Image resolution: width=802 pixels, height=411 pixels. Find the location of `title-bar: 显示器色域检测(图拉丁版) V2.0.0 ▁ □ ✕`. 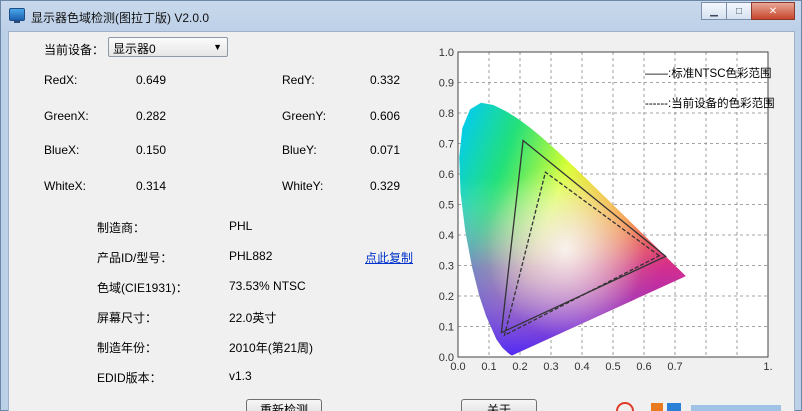

title-bar: 显示器色域检测(图拉丁版) V2.0.0 ▁ □ ✕ is located at coordinates (401, 16).